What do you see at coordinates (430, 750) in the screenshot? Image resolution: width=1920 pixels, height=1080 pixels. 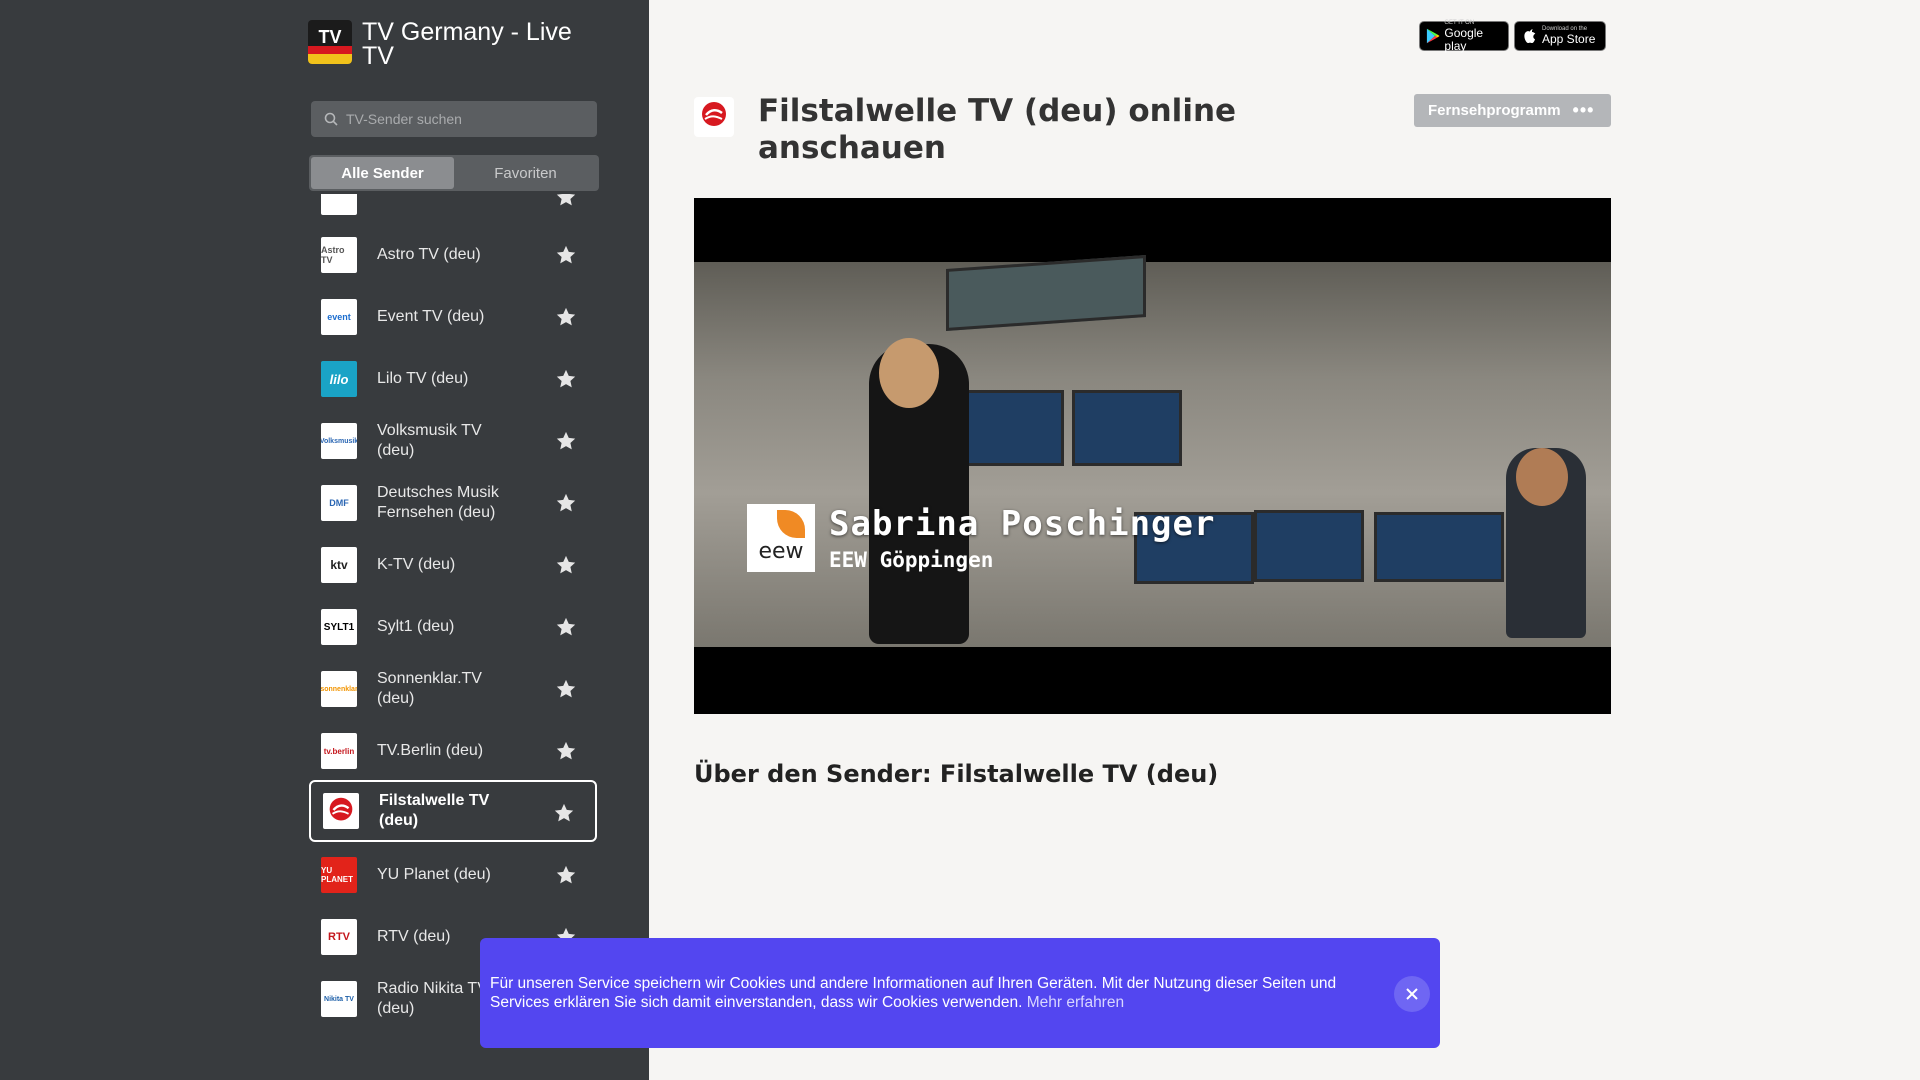 I see `channel-name: TV.Berlin (deu)` at bounding box center [430, 750].